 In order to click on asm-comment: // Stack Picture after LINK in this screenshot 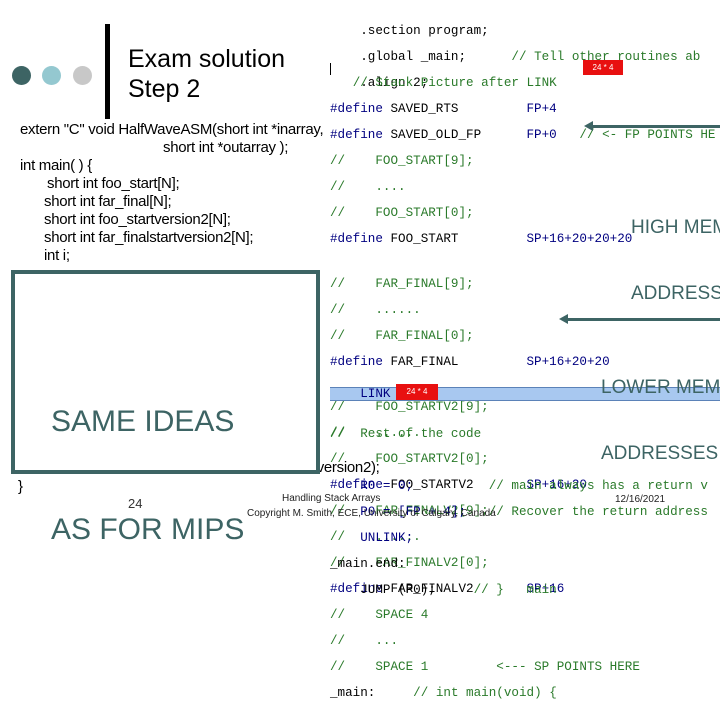, I will do `click(454, 83)`.